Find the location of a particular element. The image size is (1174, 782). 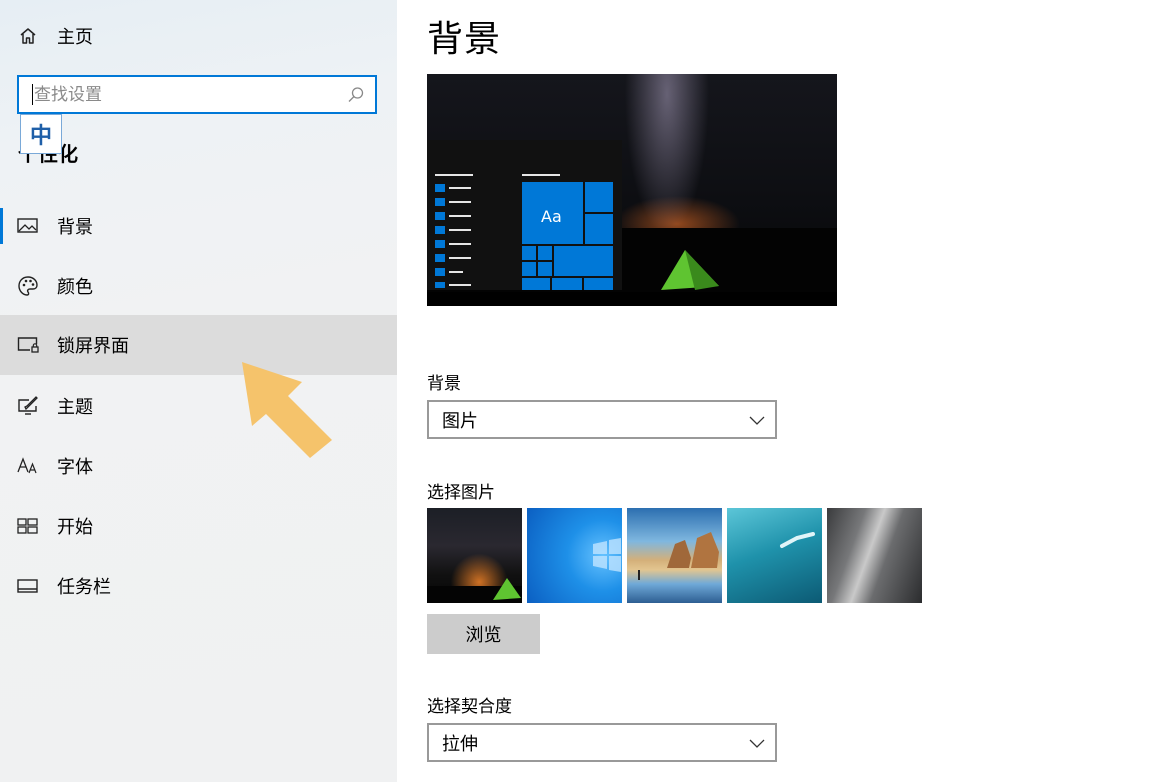

pointer-arrow-annotation is located at coordinates (291, 415).